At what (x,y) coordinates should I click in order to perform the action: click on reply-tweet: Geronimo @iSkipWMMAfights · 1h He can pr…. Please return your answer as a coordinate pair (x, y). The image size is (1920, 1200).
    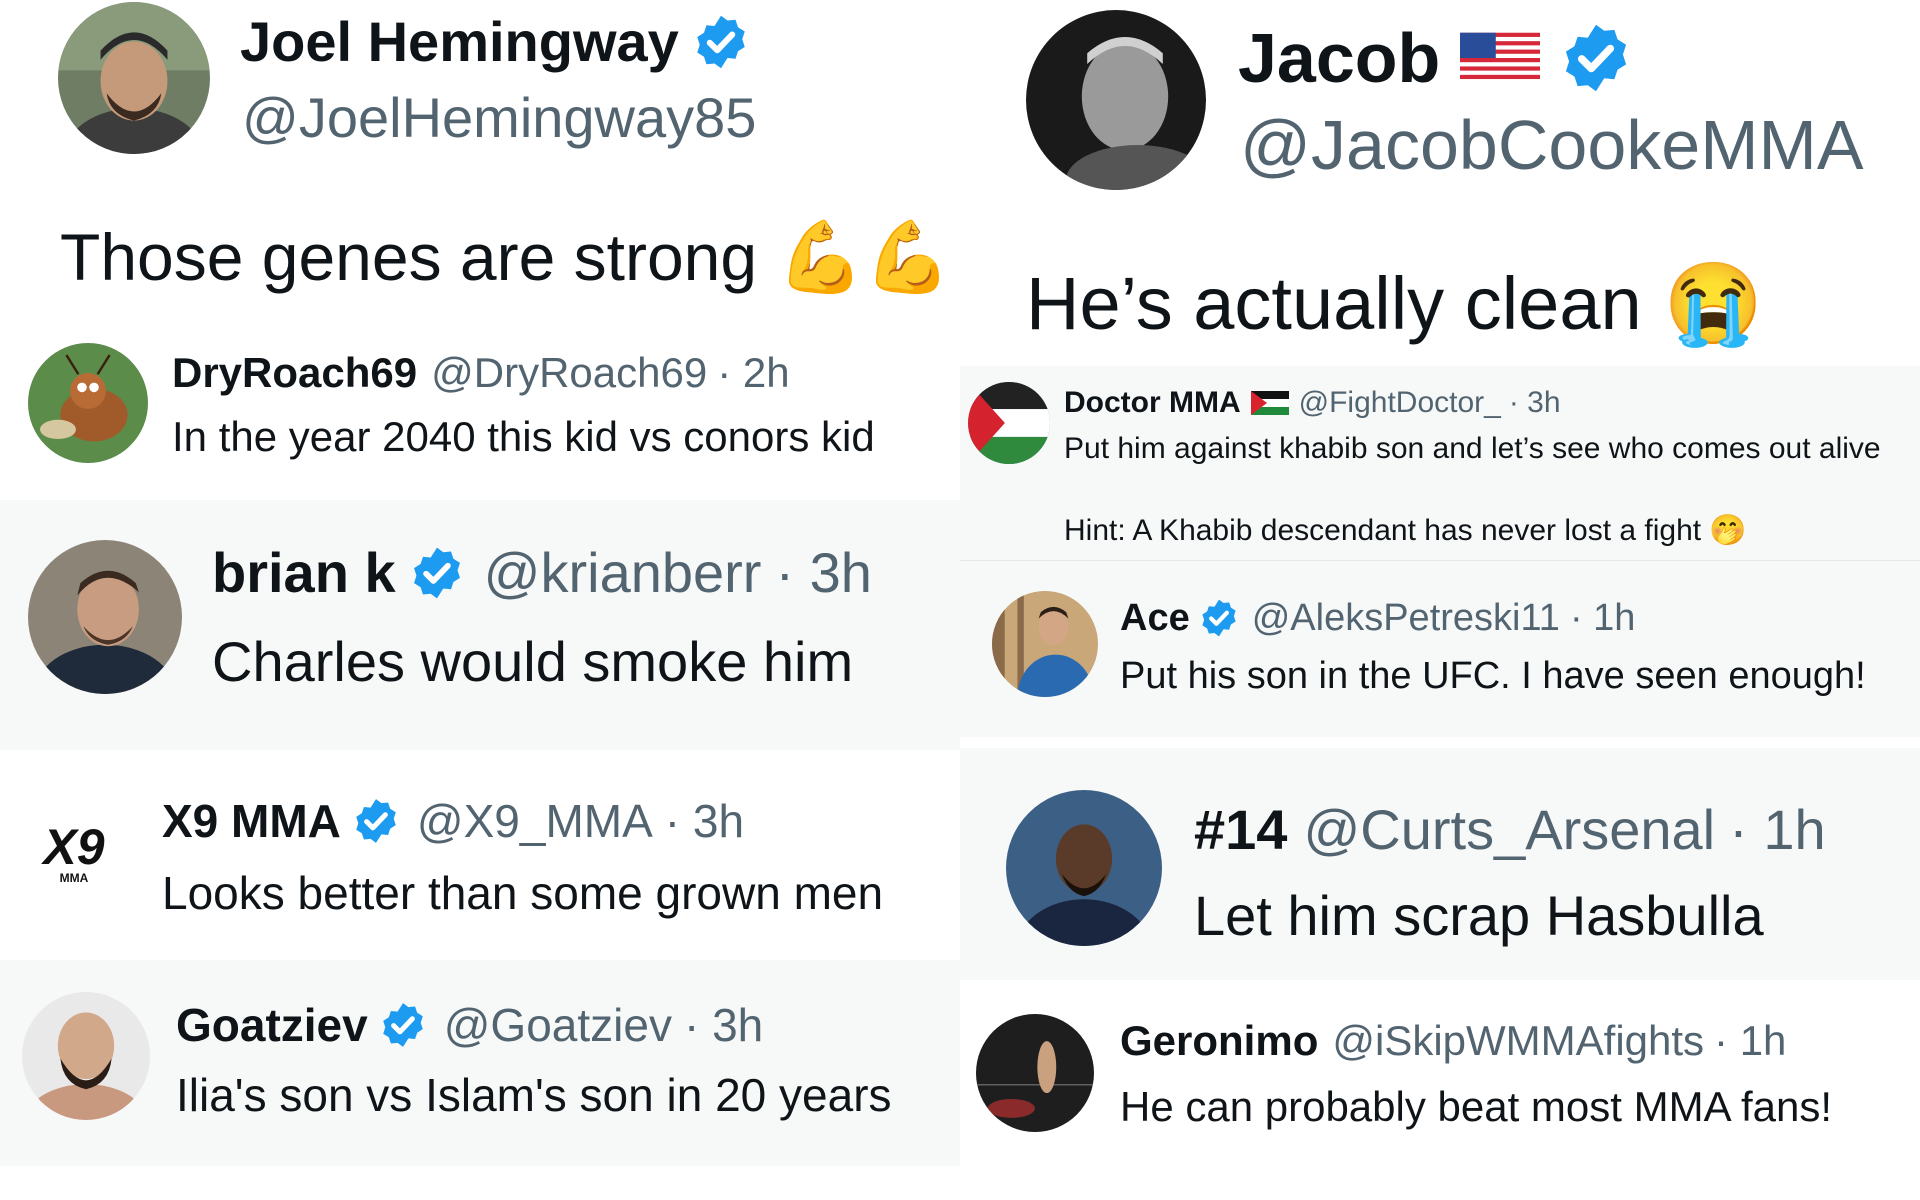
    Looking at the image, I should click on (1440, 1073).